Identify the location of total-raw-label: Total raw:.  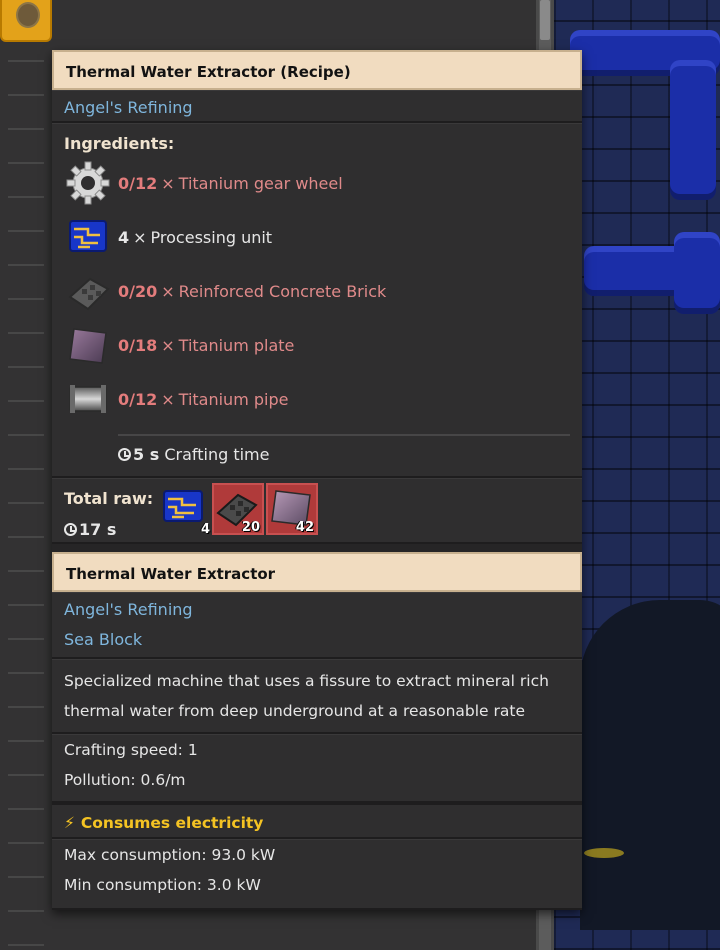
(109, 498).